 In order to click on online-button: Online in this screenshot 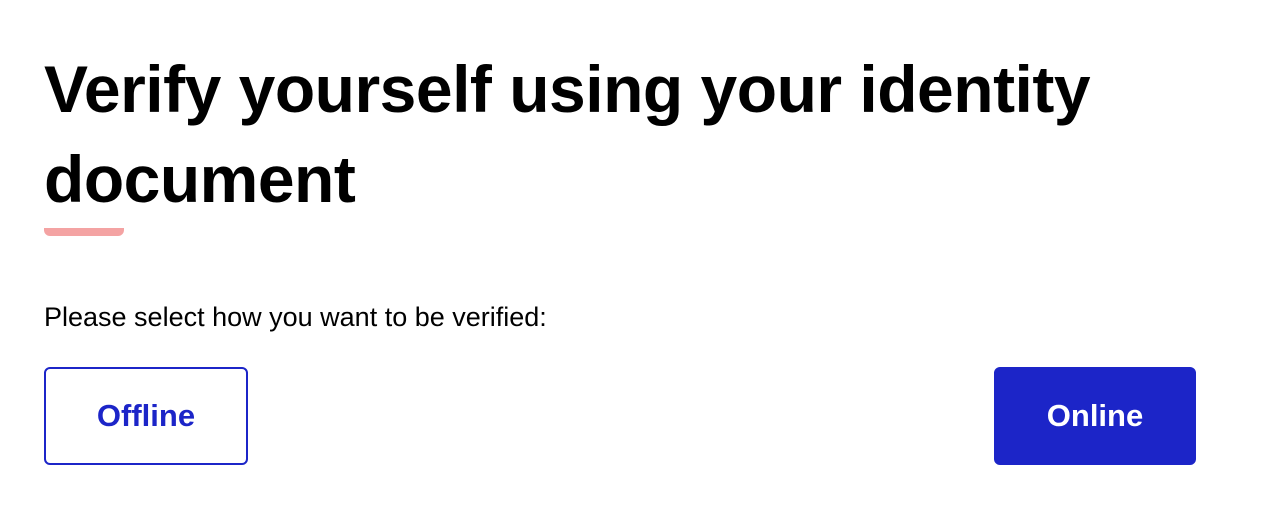, I will do `click(1095, 416)`.